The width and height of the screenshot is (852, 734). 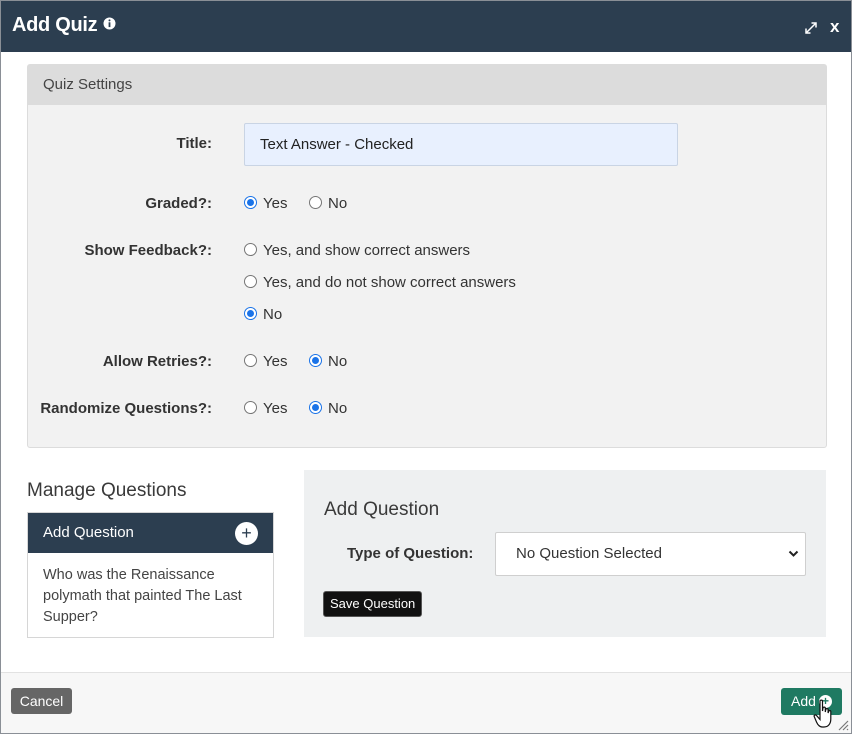 I want to click on allow-retries-label: Allow Retries?:, so click(x=157, y=361).